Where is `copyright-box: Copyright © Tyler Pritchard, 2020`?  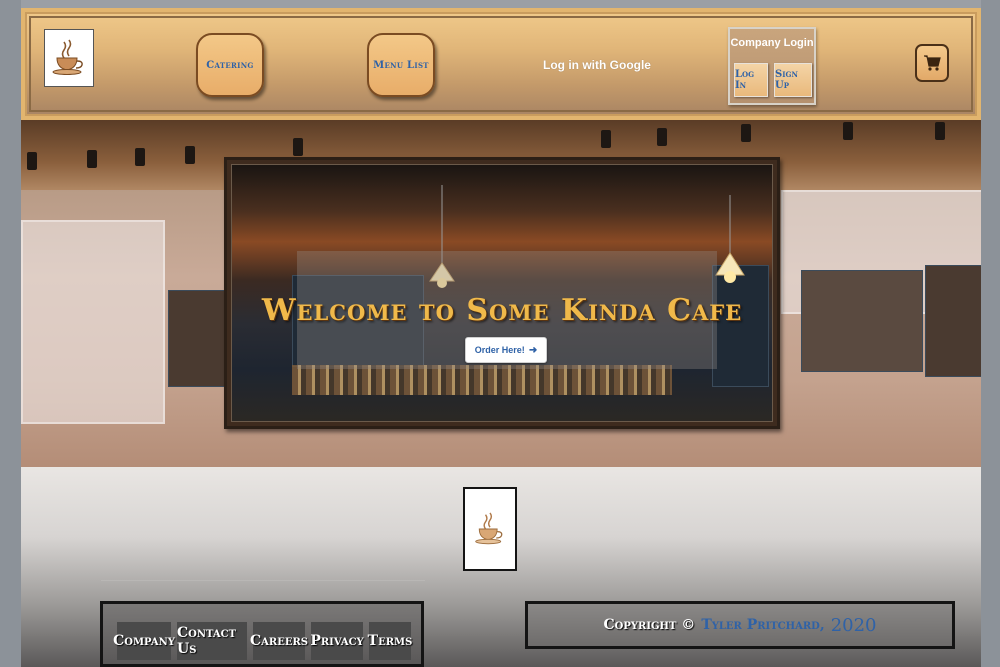
copyright-box: Copyright © Tyler Pritchard, 2020 is located at coordinates (740, 625).